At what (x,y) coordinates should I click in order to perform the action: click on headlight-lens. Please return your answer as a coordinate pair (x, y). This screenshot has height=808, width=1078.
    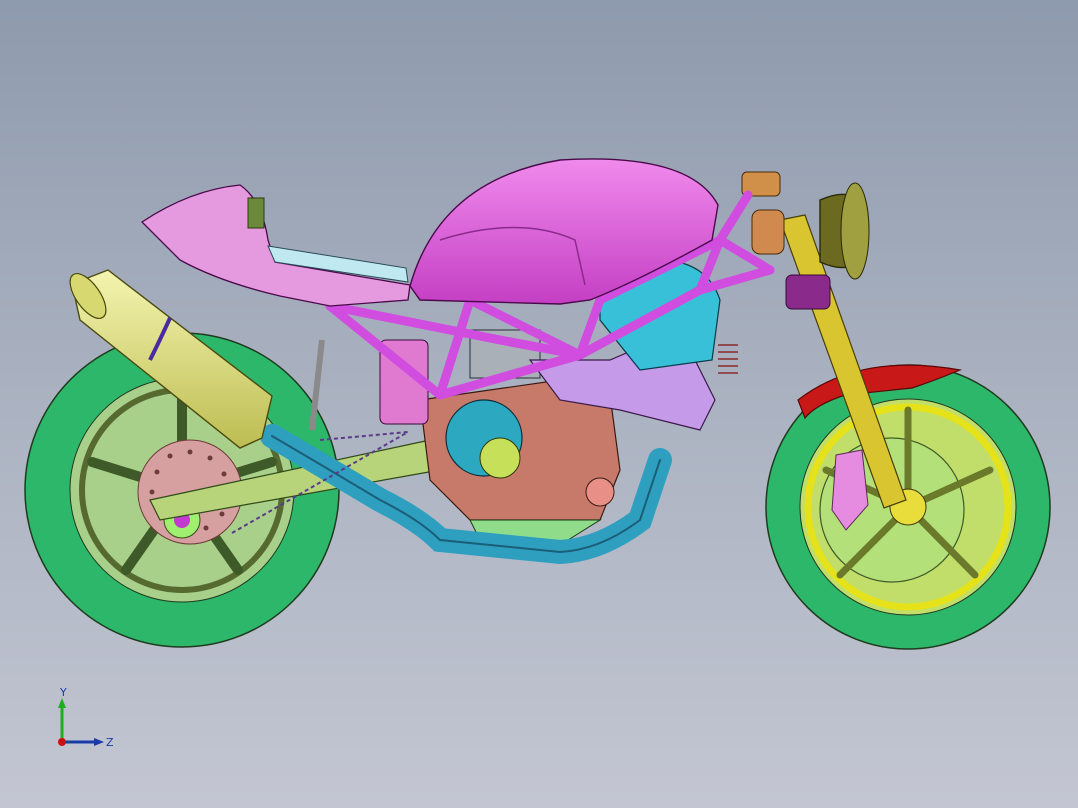
    Looking at the image, I should click on (855, 231).